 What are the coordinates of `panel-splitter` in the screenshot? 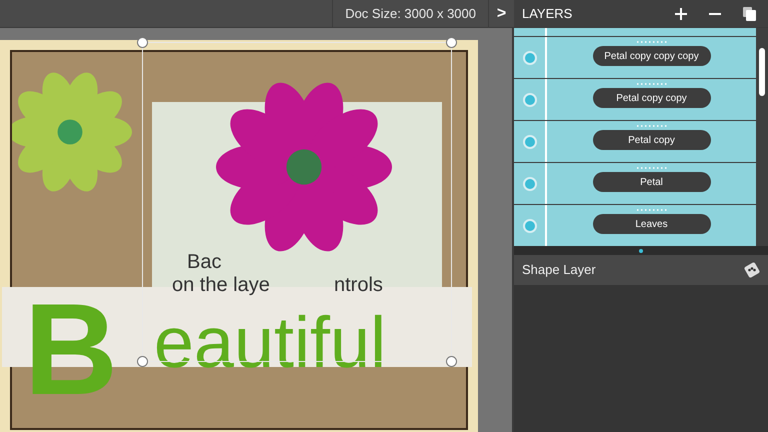 It's located at (641, 250).